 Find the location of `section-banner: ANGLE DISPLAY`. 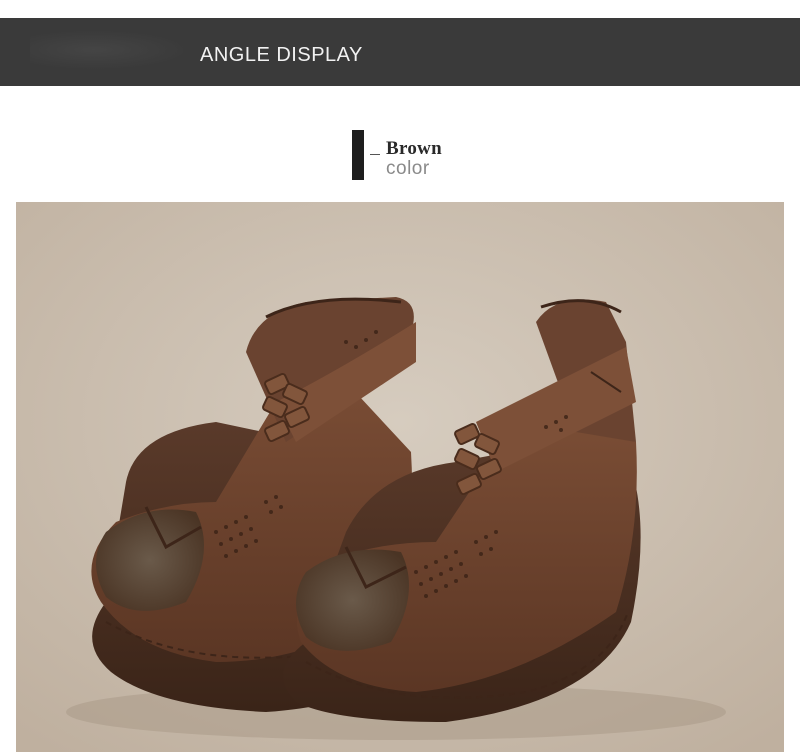

section-banner: ANGLE DISPLAY is located at coordinates (400, 52).